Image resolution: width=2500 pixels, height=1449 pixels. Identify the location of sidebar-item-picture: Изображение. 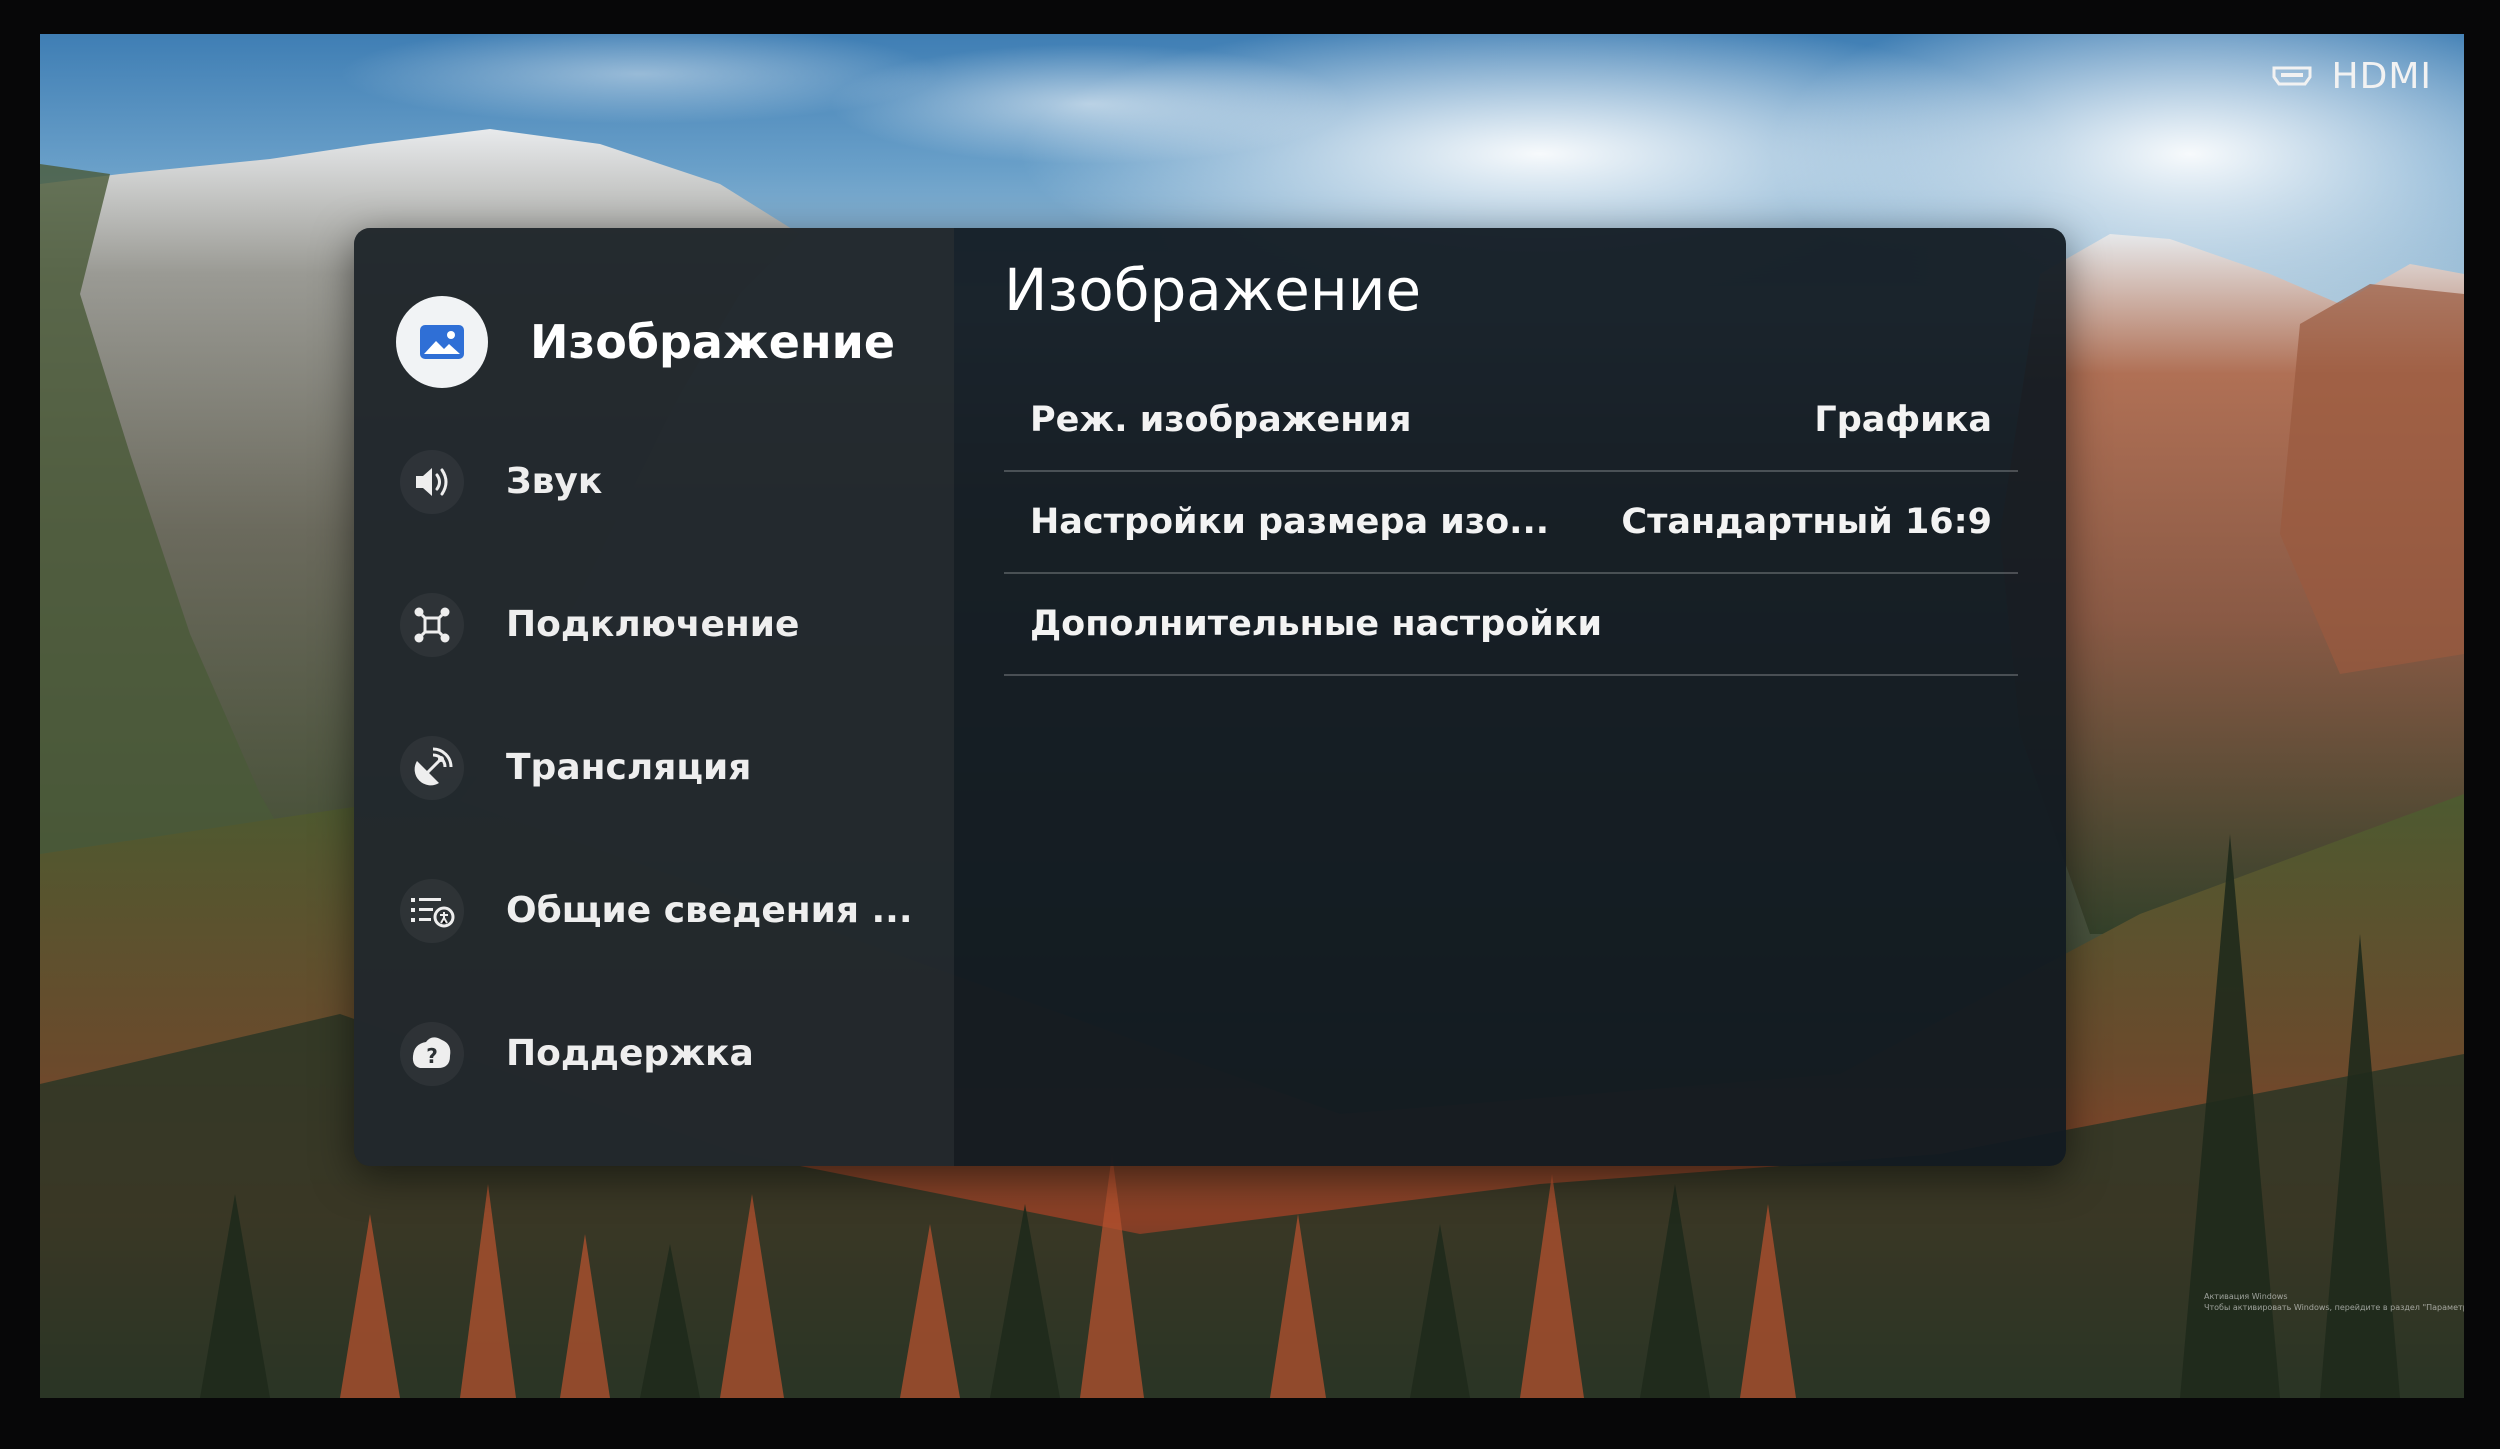
(654, 342).